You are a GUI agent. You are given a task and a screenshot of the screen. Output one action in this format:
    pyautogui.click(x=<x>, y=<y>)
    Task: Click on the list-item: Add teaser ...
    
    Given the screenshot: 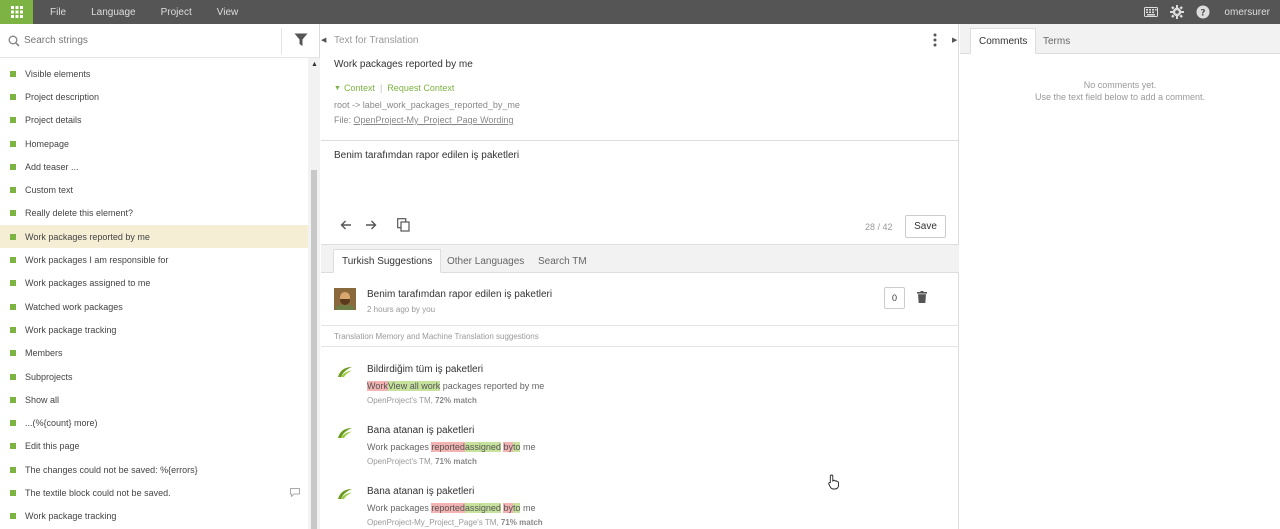 What is the action you would take?
    pyautogui.click(x=154, y=166)
    